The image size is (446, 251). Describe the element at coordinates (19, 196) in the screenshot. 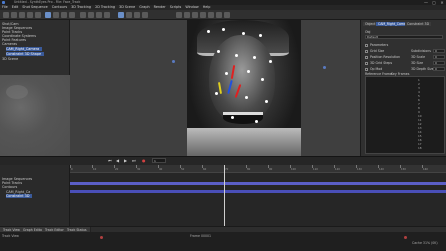

I see `track-constraint: Constraint 3D` at that location.